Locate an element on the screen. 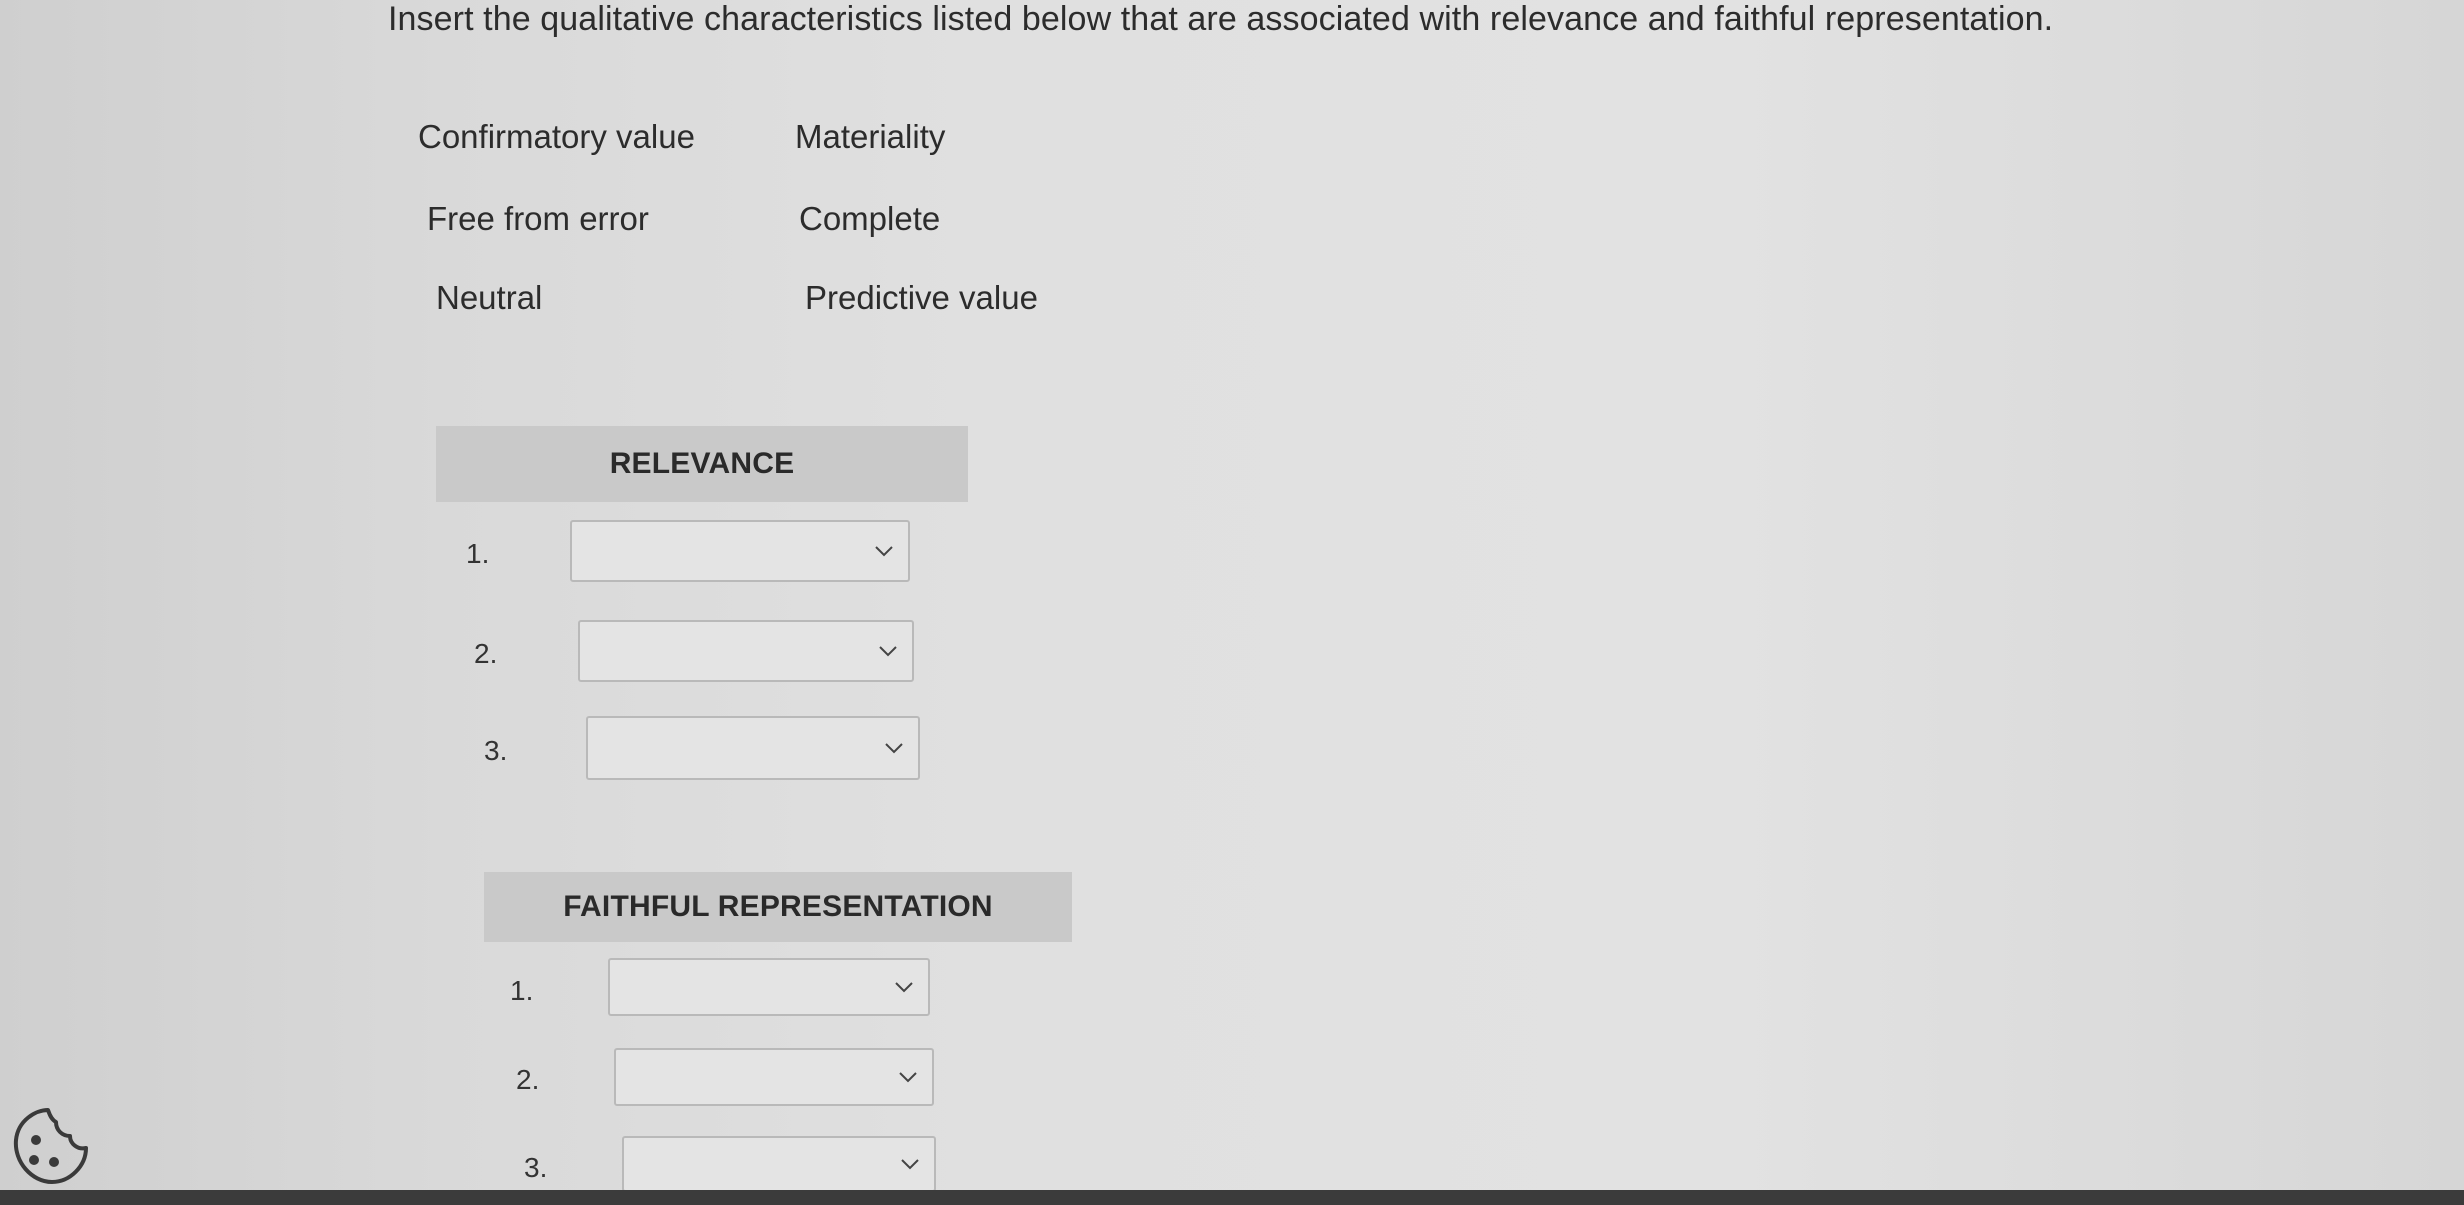 This screenshot has width=2464, height=1205. cookie-settings-button is located at coordinates (48, 1146).